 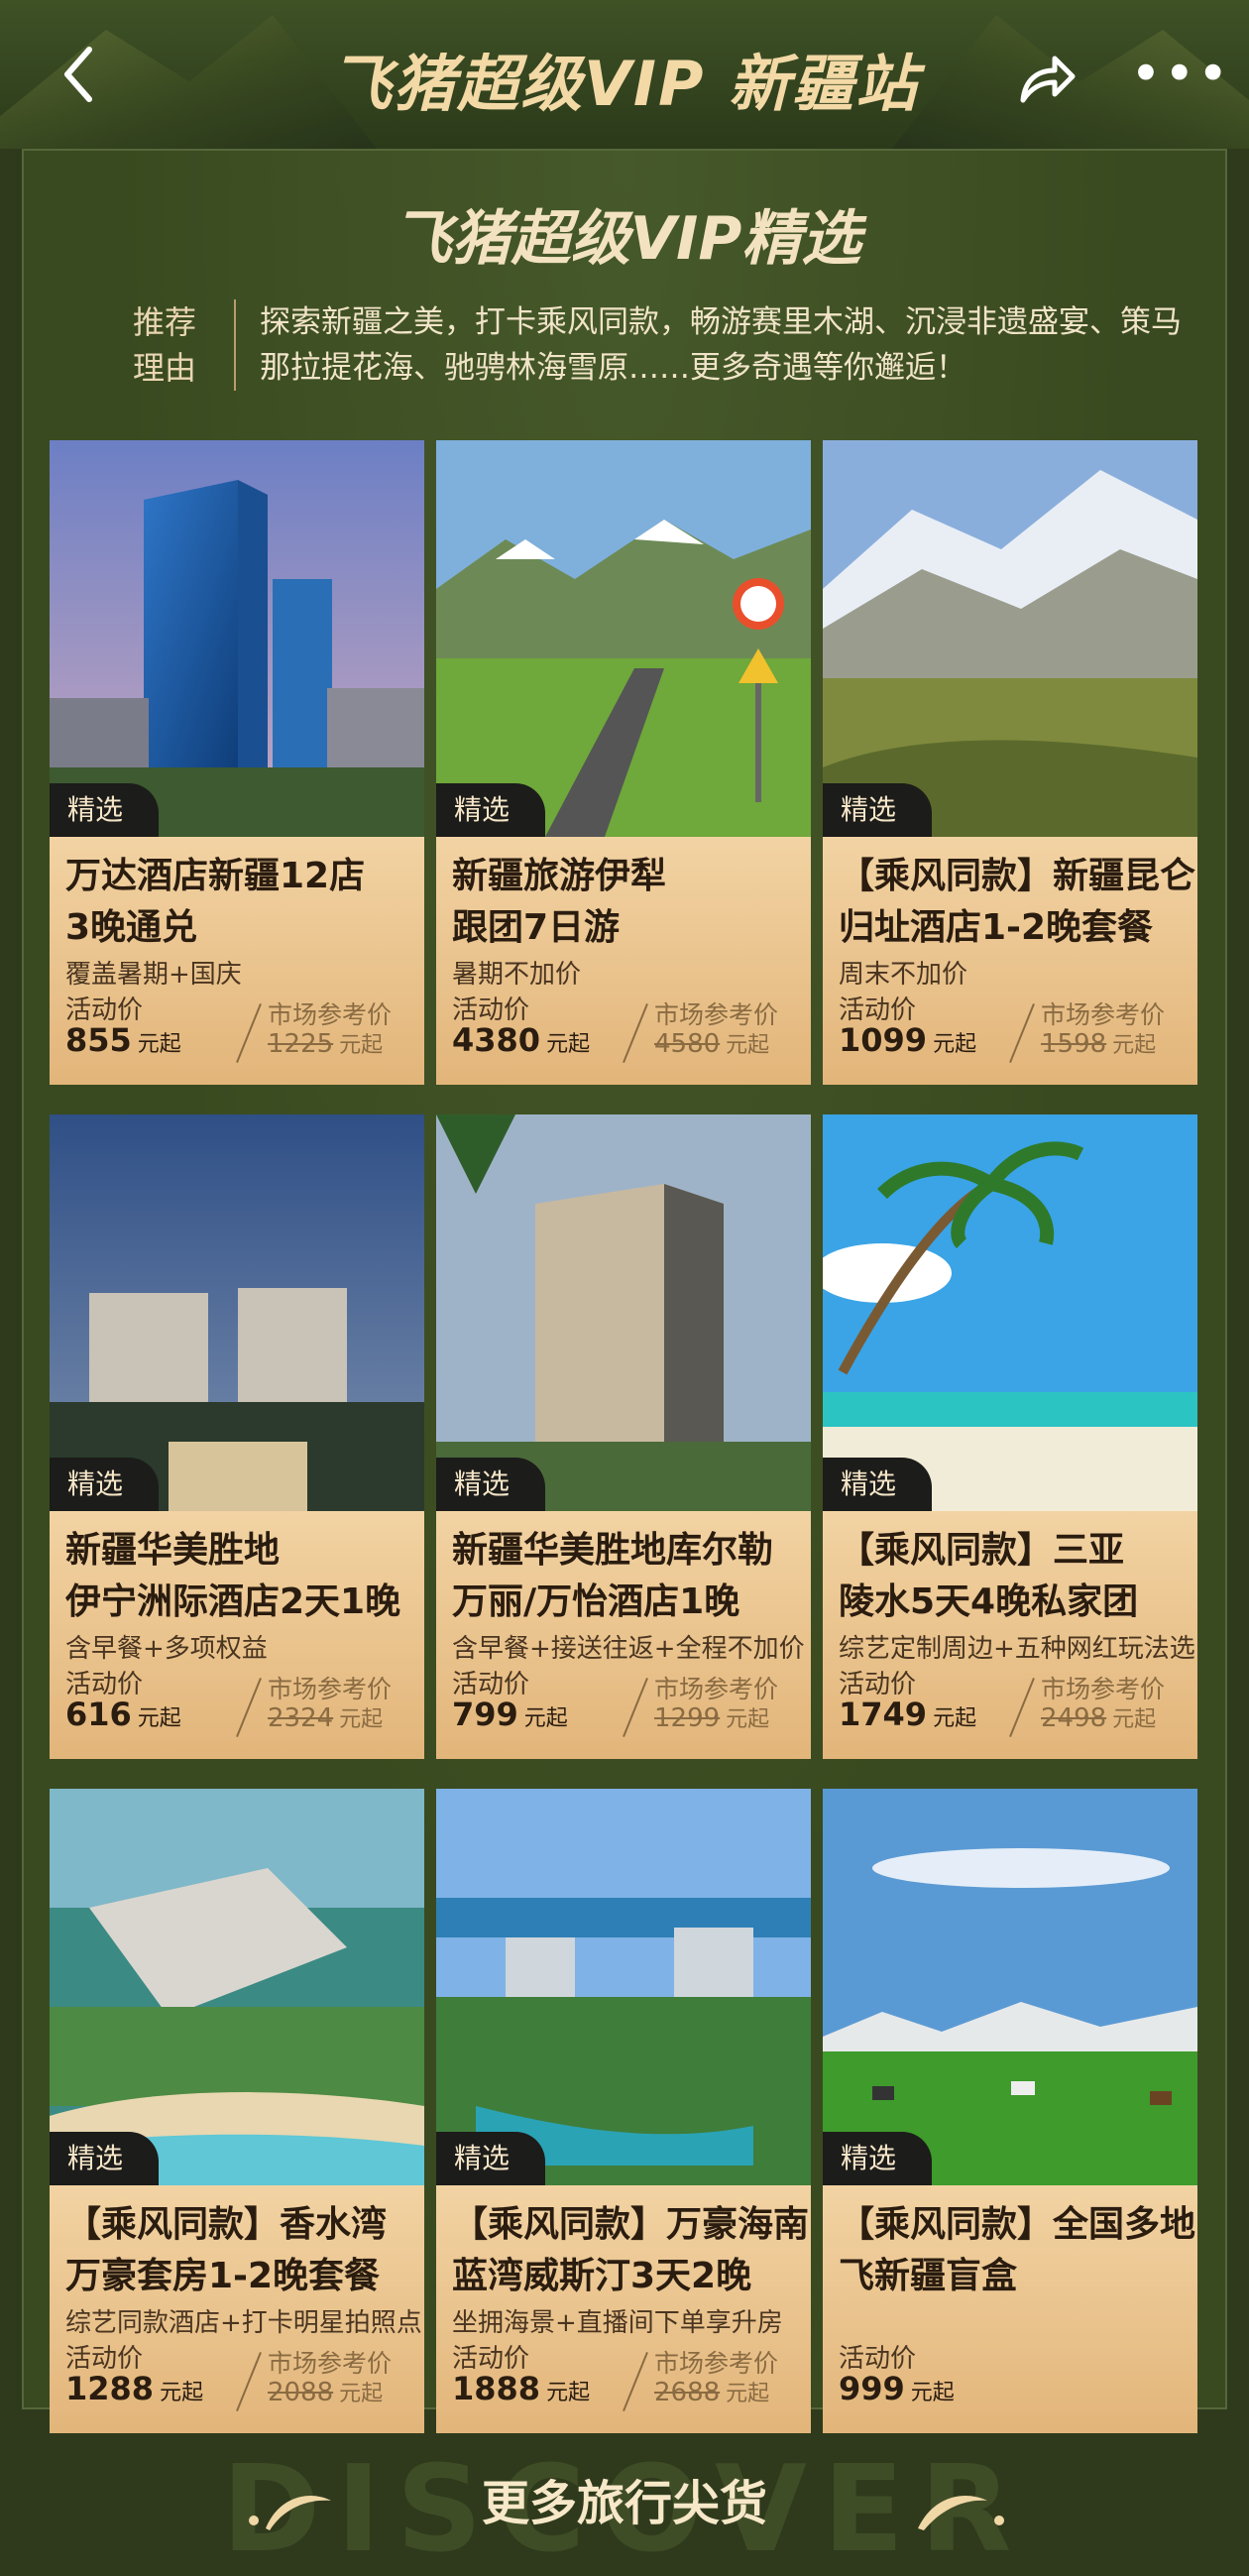 What do you see at coordinates (688, 2392) in the screenshot?
I see `market-price-value: 2688` at bounding box center [688, 2392].